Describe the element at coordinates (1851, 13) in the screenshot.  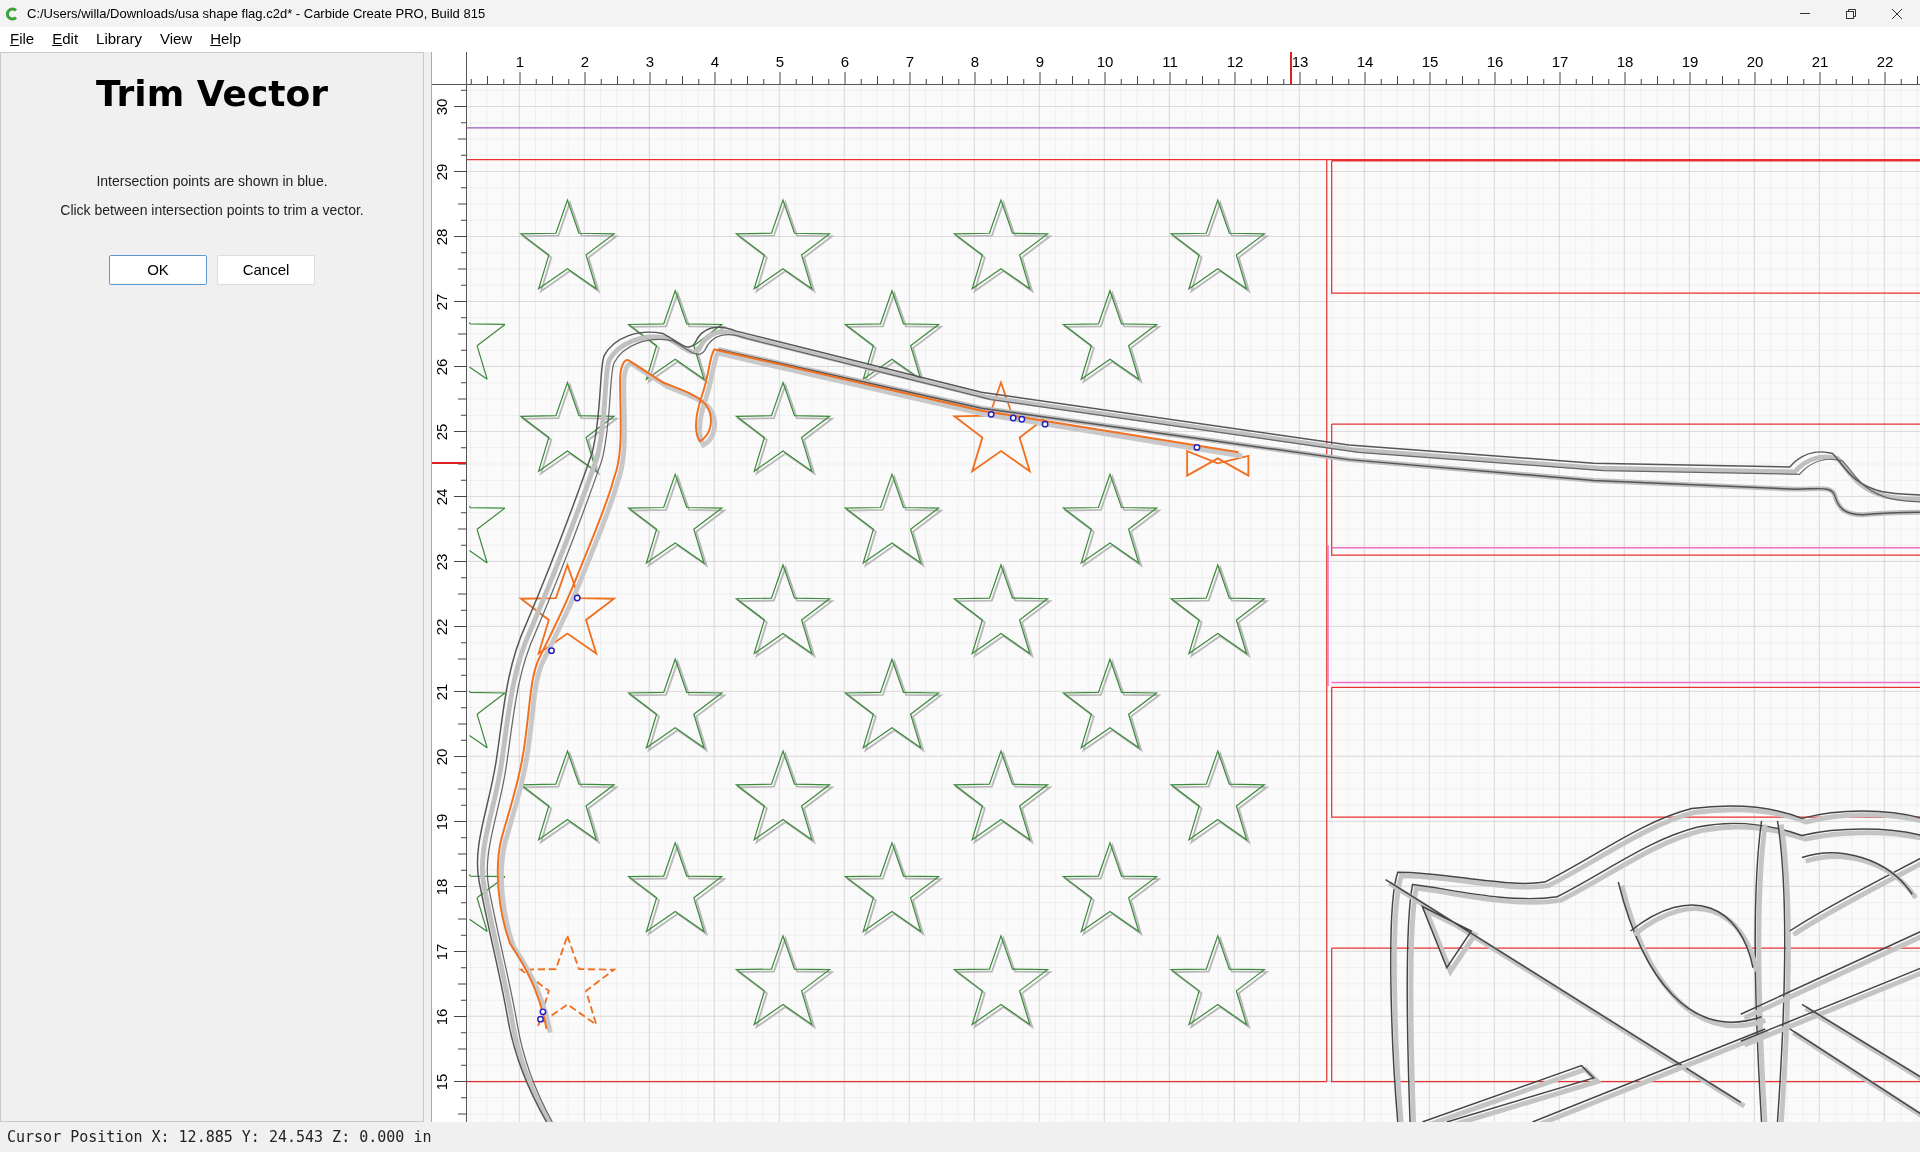
I see `restore-icon` at that location.